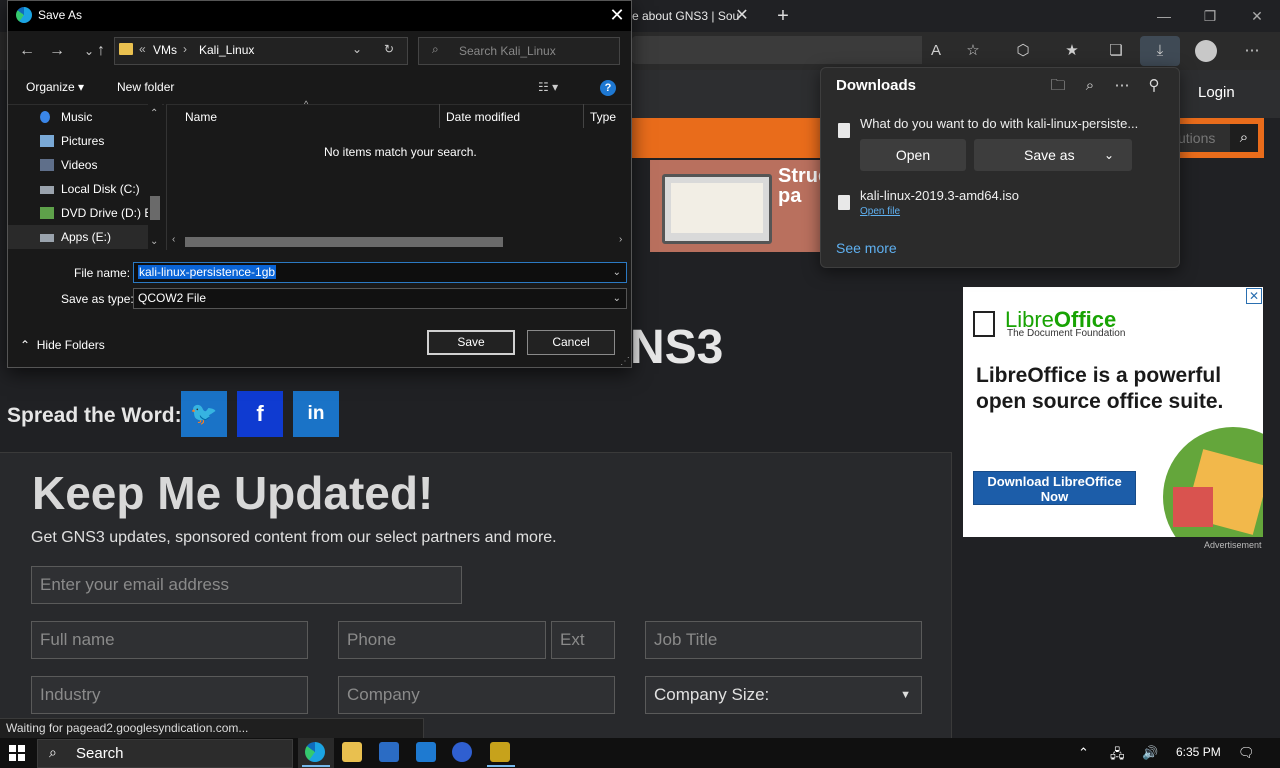 This screenshot has height=768, width=1280. I want to click on browser-app-icon, so click(462, 752).